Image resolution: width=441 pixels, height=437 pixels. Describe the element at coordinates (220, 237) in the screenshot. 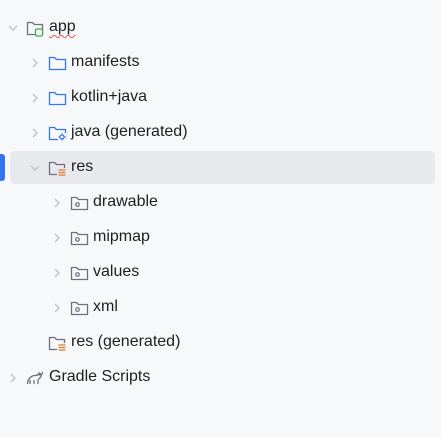

I see `tree-node-mipmap: mipmap` at that location.